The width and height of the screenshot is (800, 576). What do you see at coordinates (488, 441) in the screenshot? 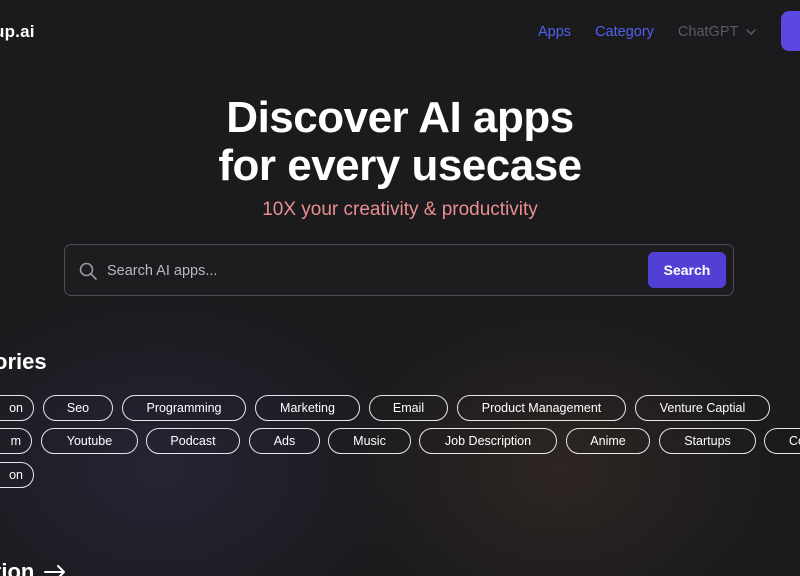
I see `category-chip: Job Description` at bounding box center [488, 441].